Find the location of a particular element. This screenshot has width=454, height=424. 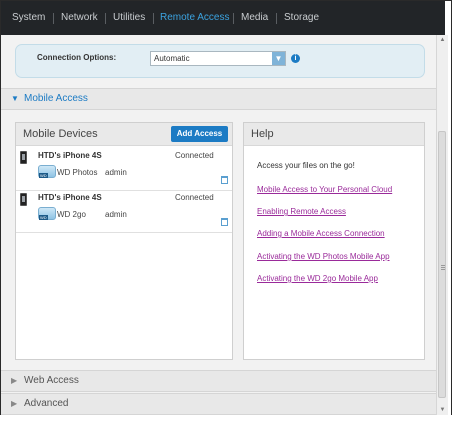

connection-options-box: Connection Options: Automatic ▼ i is located at coordinates (220, 61).